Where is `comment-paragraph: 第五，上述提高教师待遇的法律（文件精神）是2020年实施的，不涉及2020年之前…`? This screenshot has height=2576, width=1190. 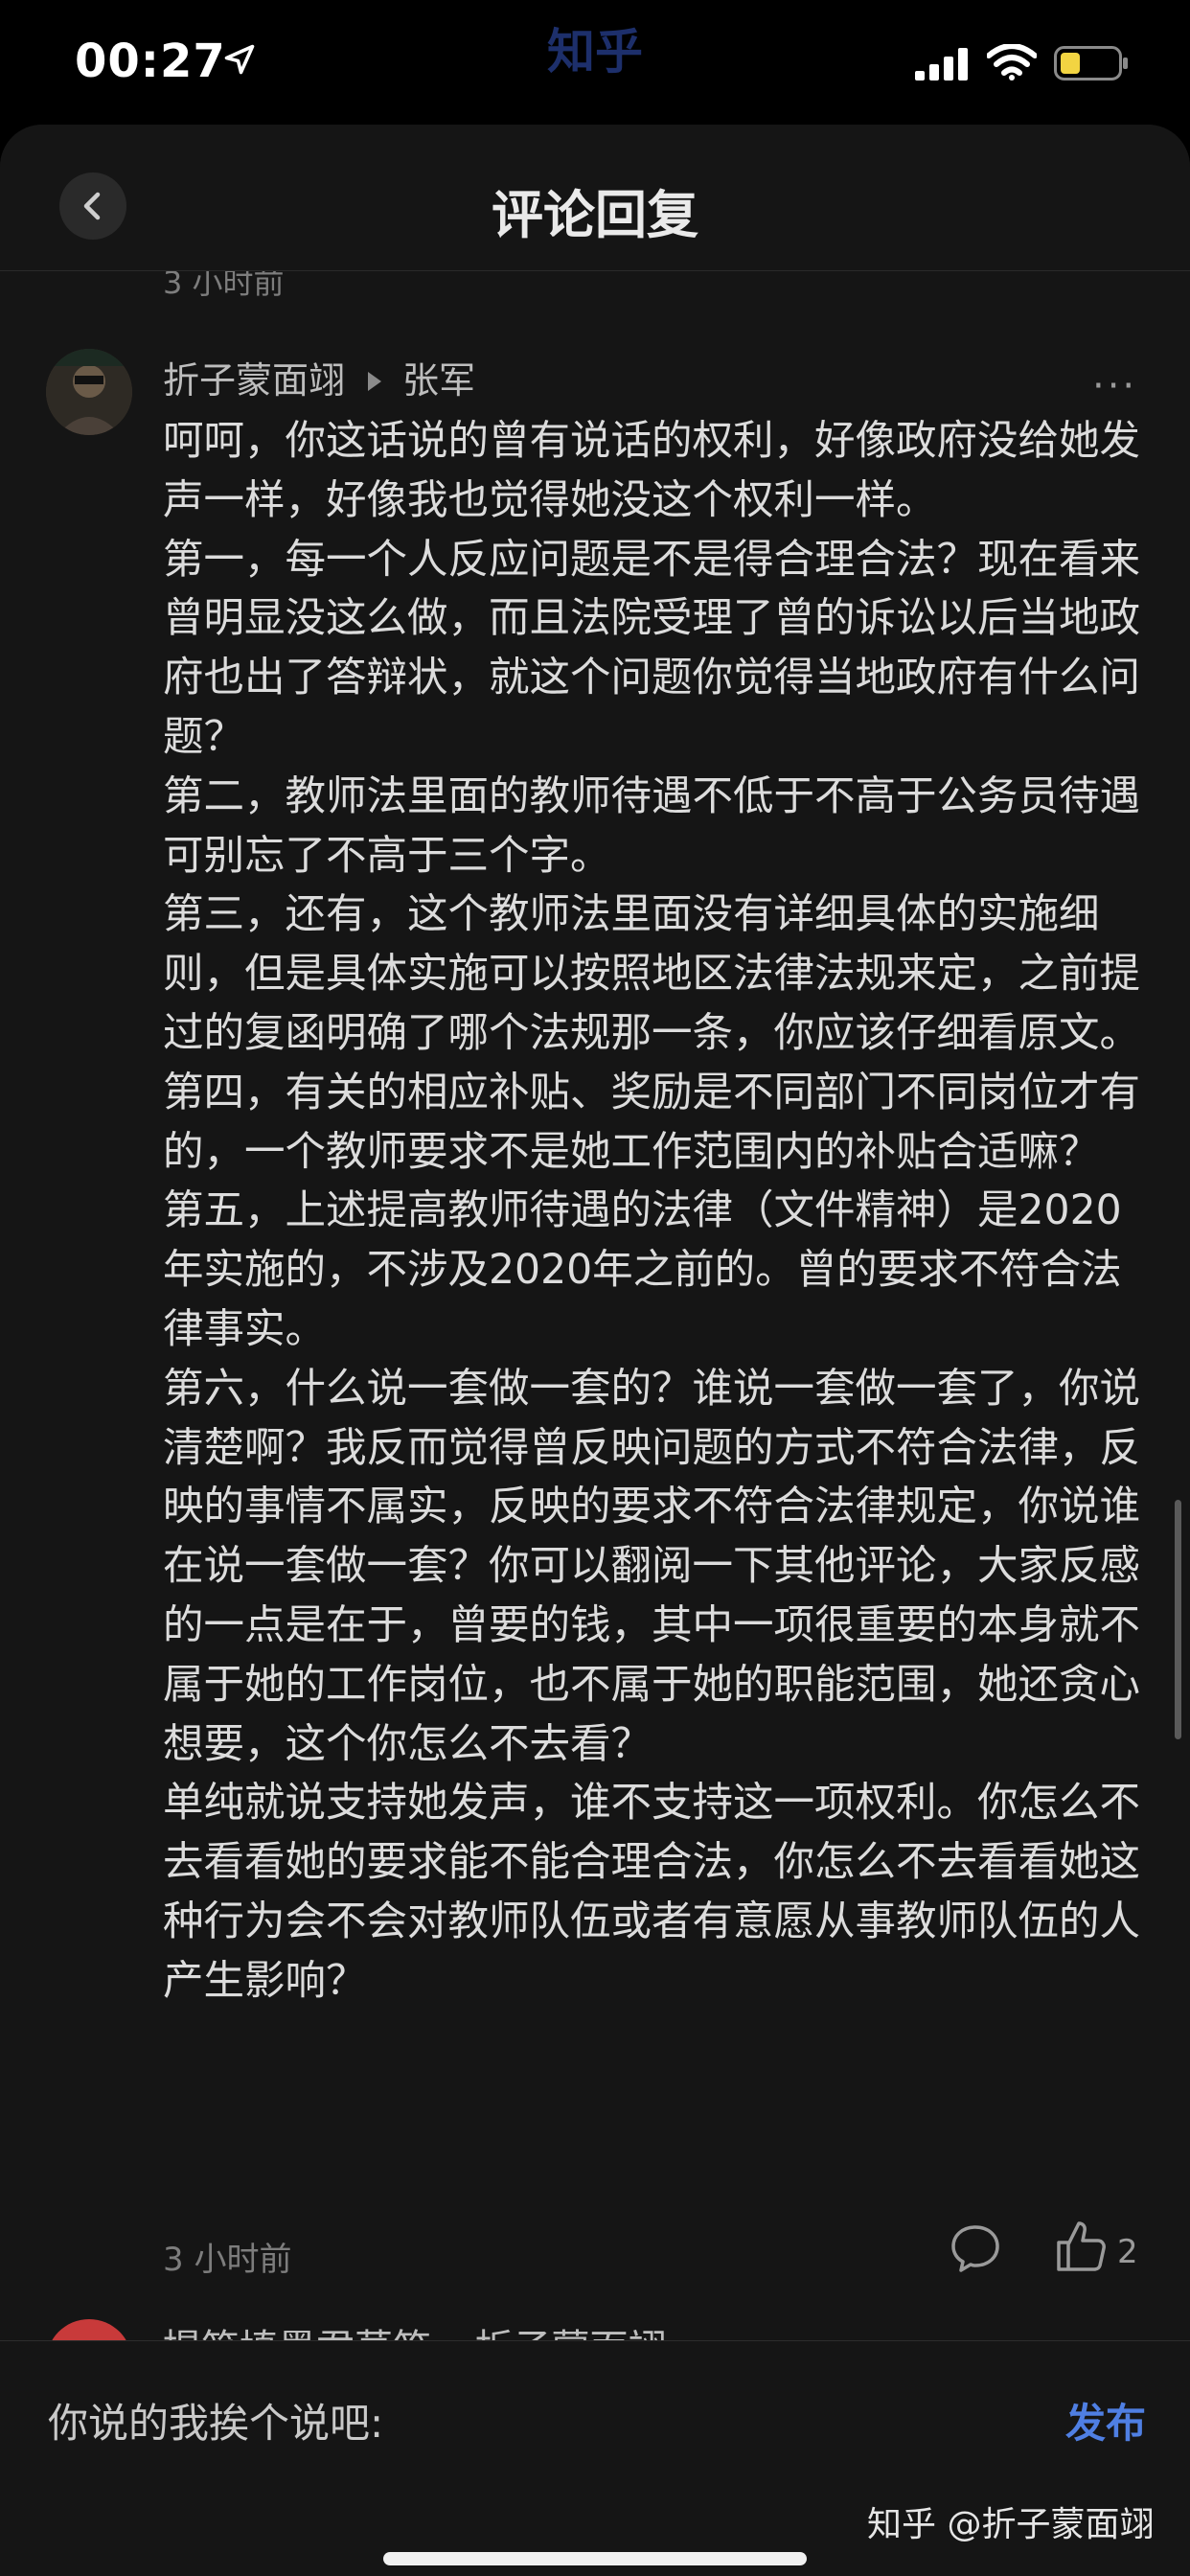
comment-paragraph: 第五，上述提高教师待遇的法律（文件精神）是2020年实施的，不涉及2020年之前… is located at coordinates (642, 1270).